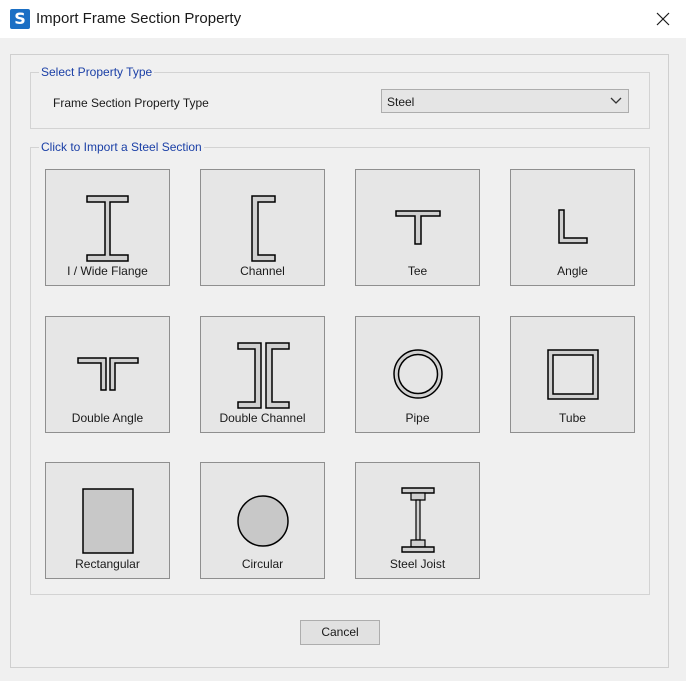 The height and width of the screenshot is (681, 686). Describe the element at coordinates (20, 19) in the screenshot. I see `app-icon: S` at that location.